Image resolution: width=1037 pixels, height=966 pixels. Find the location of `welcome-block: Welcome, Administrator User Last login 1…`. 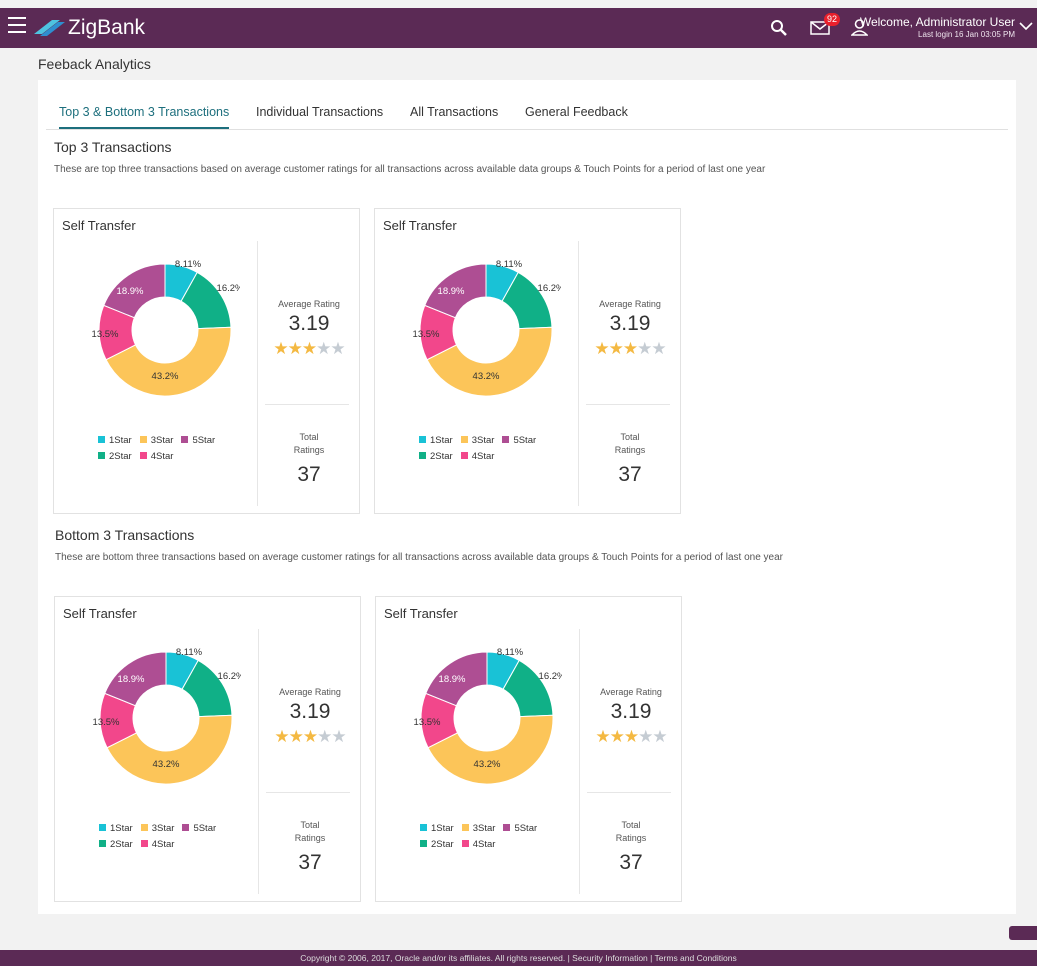

welcome-block: Welcome, Administrator User Last login 1… is located at coordinates (937, 27).